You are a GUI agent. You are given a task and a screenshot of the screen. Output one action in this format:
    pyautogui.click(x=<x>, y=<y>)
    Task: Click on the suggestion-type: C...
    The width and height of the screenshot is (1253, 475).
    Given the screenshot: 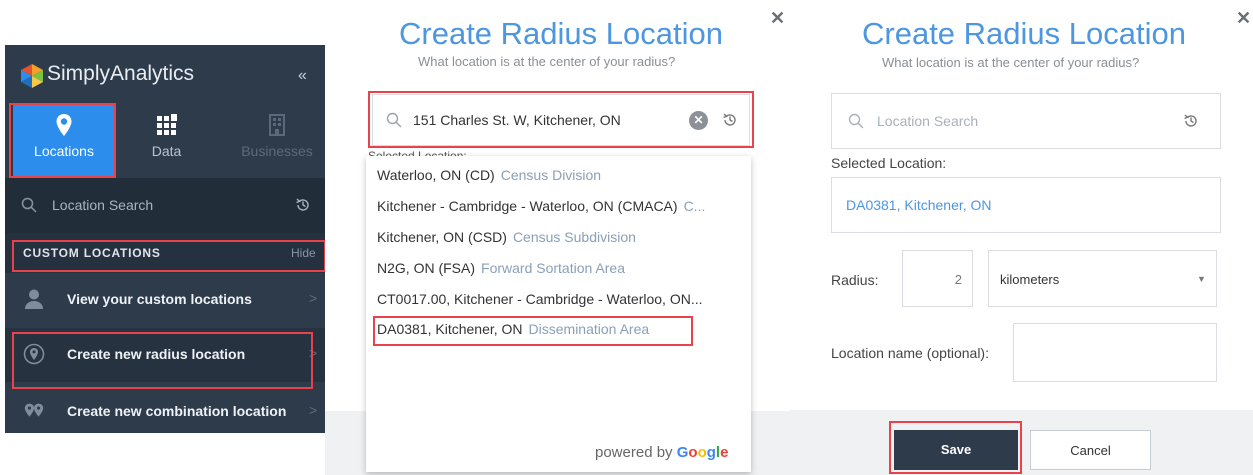 What is the action you would take?
    pyautogui.click(x=694, y=206)
    